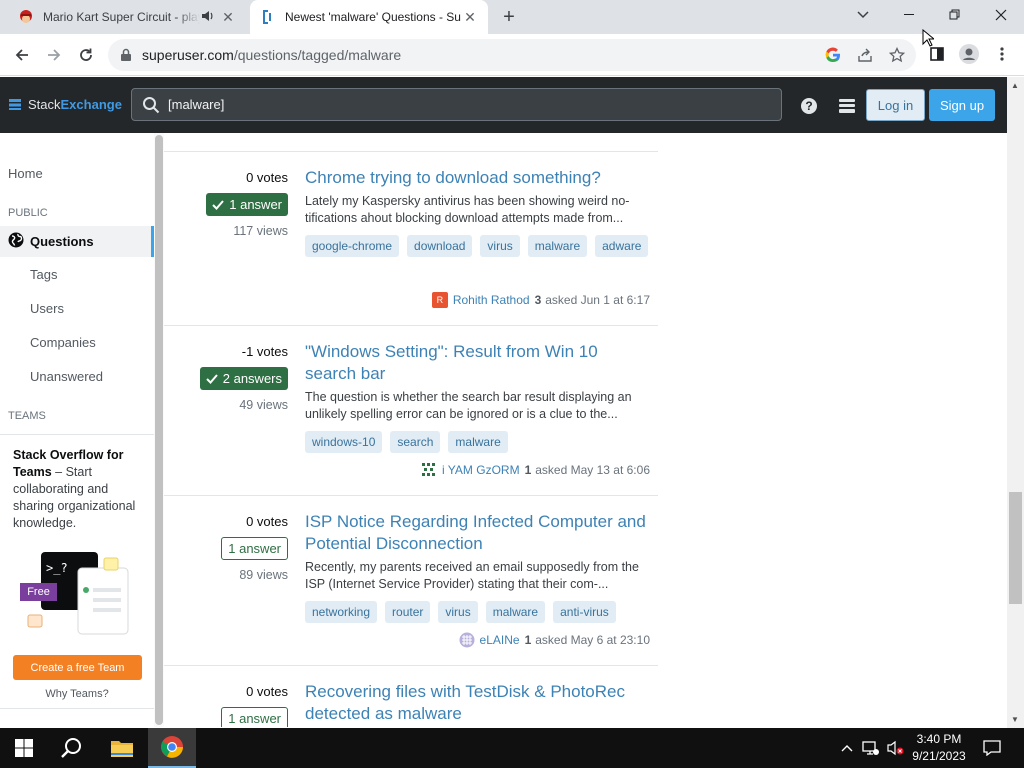 Image resolution: width=1024 pixels, height=768 pixels. Describe the element at coordinates (500, 640) in the screenshot. I see `user-name-link: eLAINe` at that location.